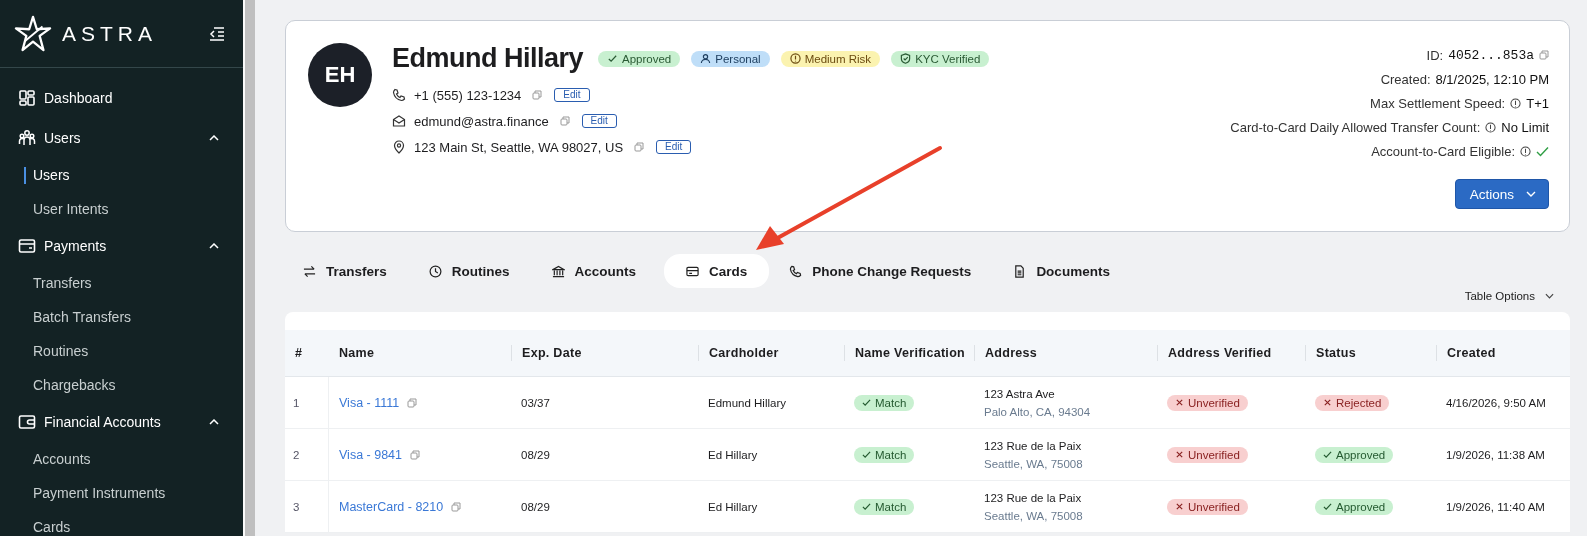 This screenshot has height=536, width=1587. What do you see at coordinates (1019, 393) in the screenshot?
I see `address-line: 123 Astra Ave` at bounding box center [1019, 393].